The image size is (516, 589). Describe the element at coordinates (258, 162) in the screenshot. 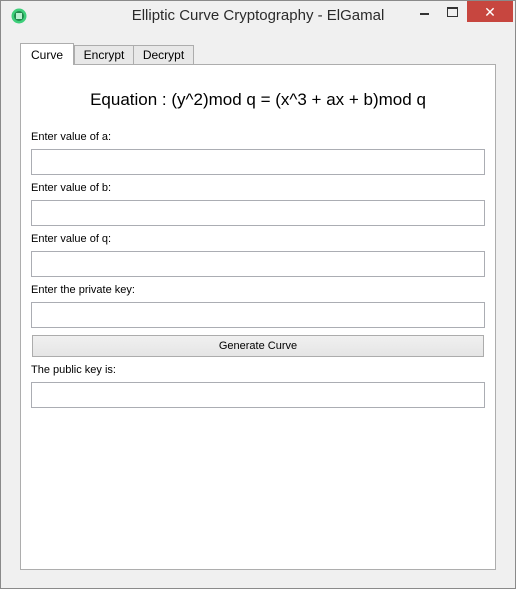

I see `value-a-input` at that location.